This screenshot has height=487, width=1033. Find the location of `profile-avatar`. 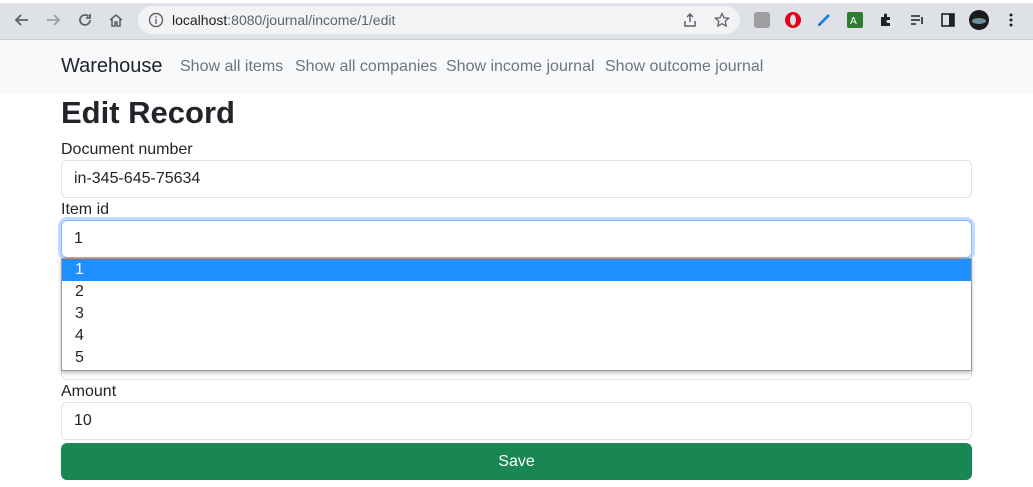

profile-avatar is located at coordinates (979, 20).